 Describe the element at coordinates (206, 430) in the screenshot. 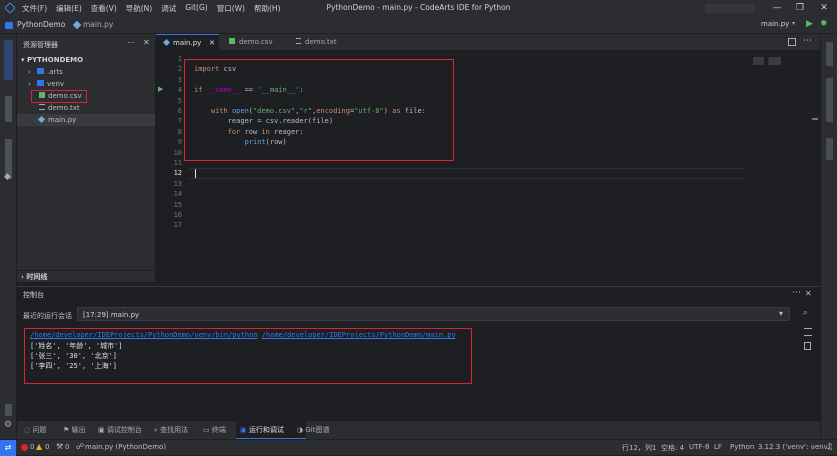

I see `terminal-icon: ▭` at that location.